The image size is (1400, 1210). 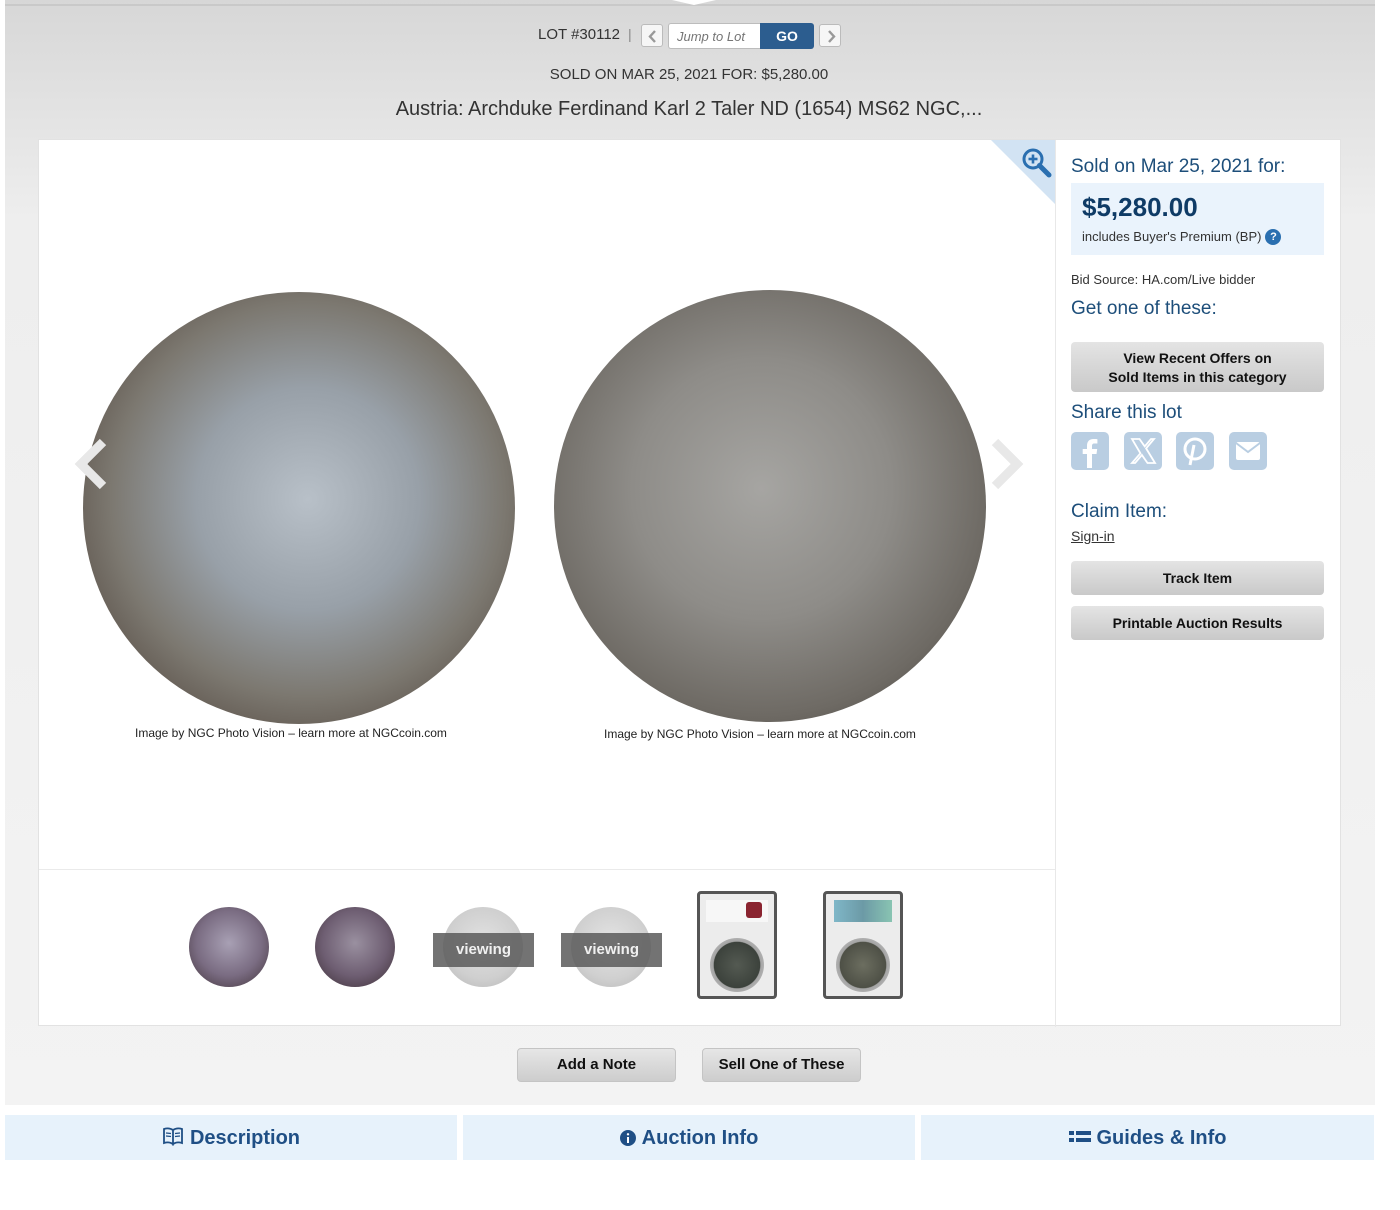 I want to click on pinterest-icon, so click(x=1195, y=451).